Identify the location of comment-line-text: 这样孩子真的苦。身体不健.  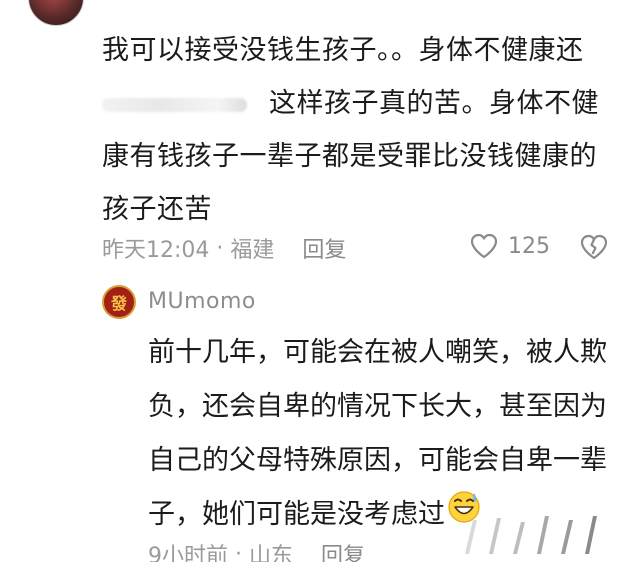
(434, 103).